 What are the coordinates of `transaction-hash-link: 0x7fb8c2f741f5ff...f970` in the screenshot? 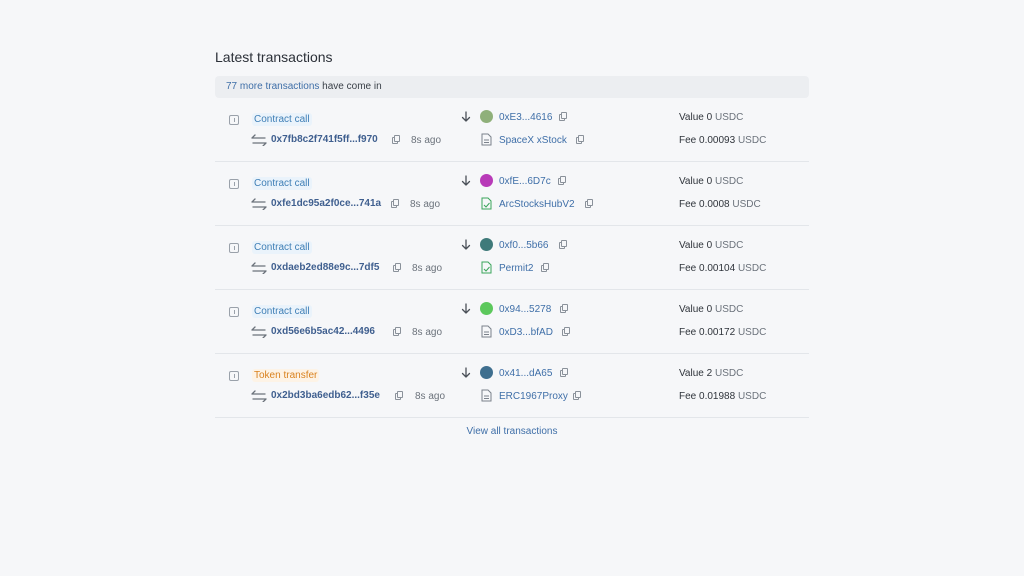 It's located at (324, 139).